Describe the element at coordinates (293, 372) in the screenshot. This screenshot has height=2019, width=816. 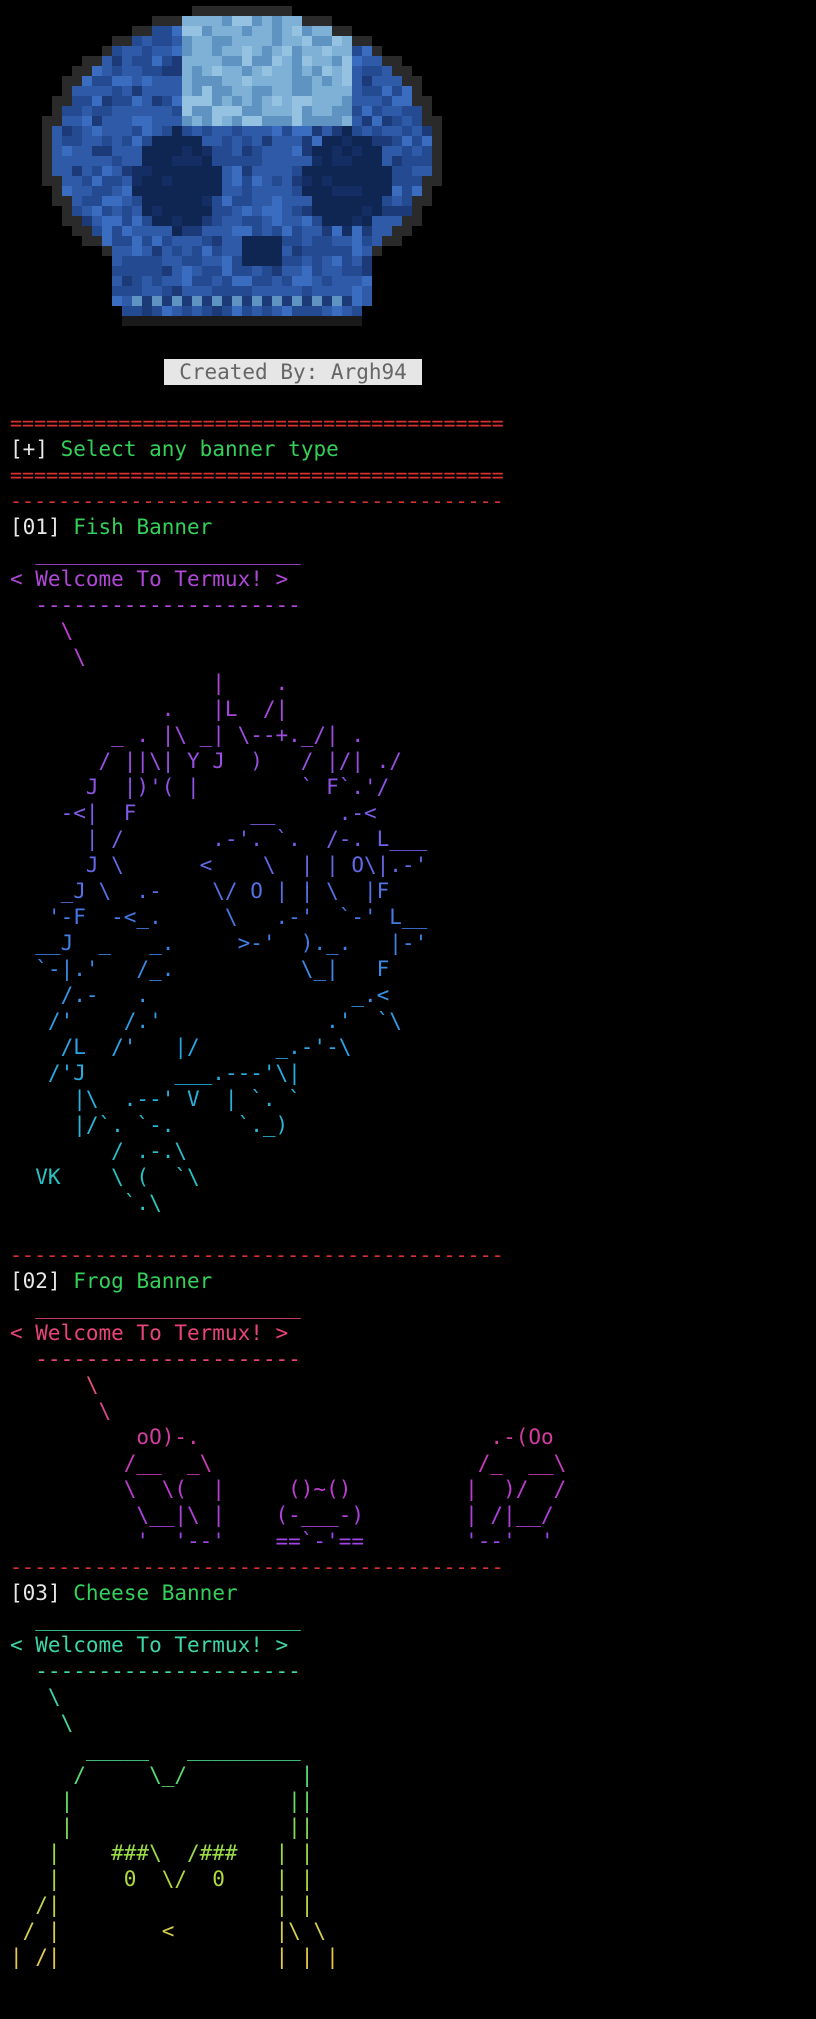
I see `credit-label: Created By: Argh94` at that location.